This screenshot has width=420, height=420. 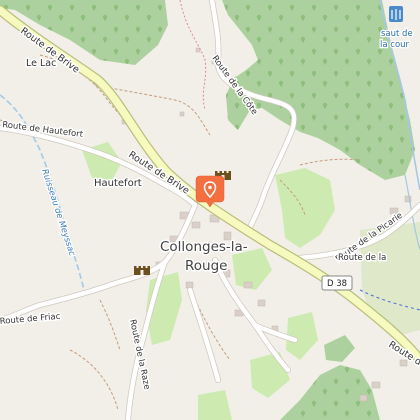 I want to click on place-label-hautefort: Hautefort, so click(x=118, y=183).